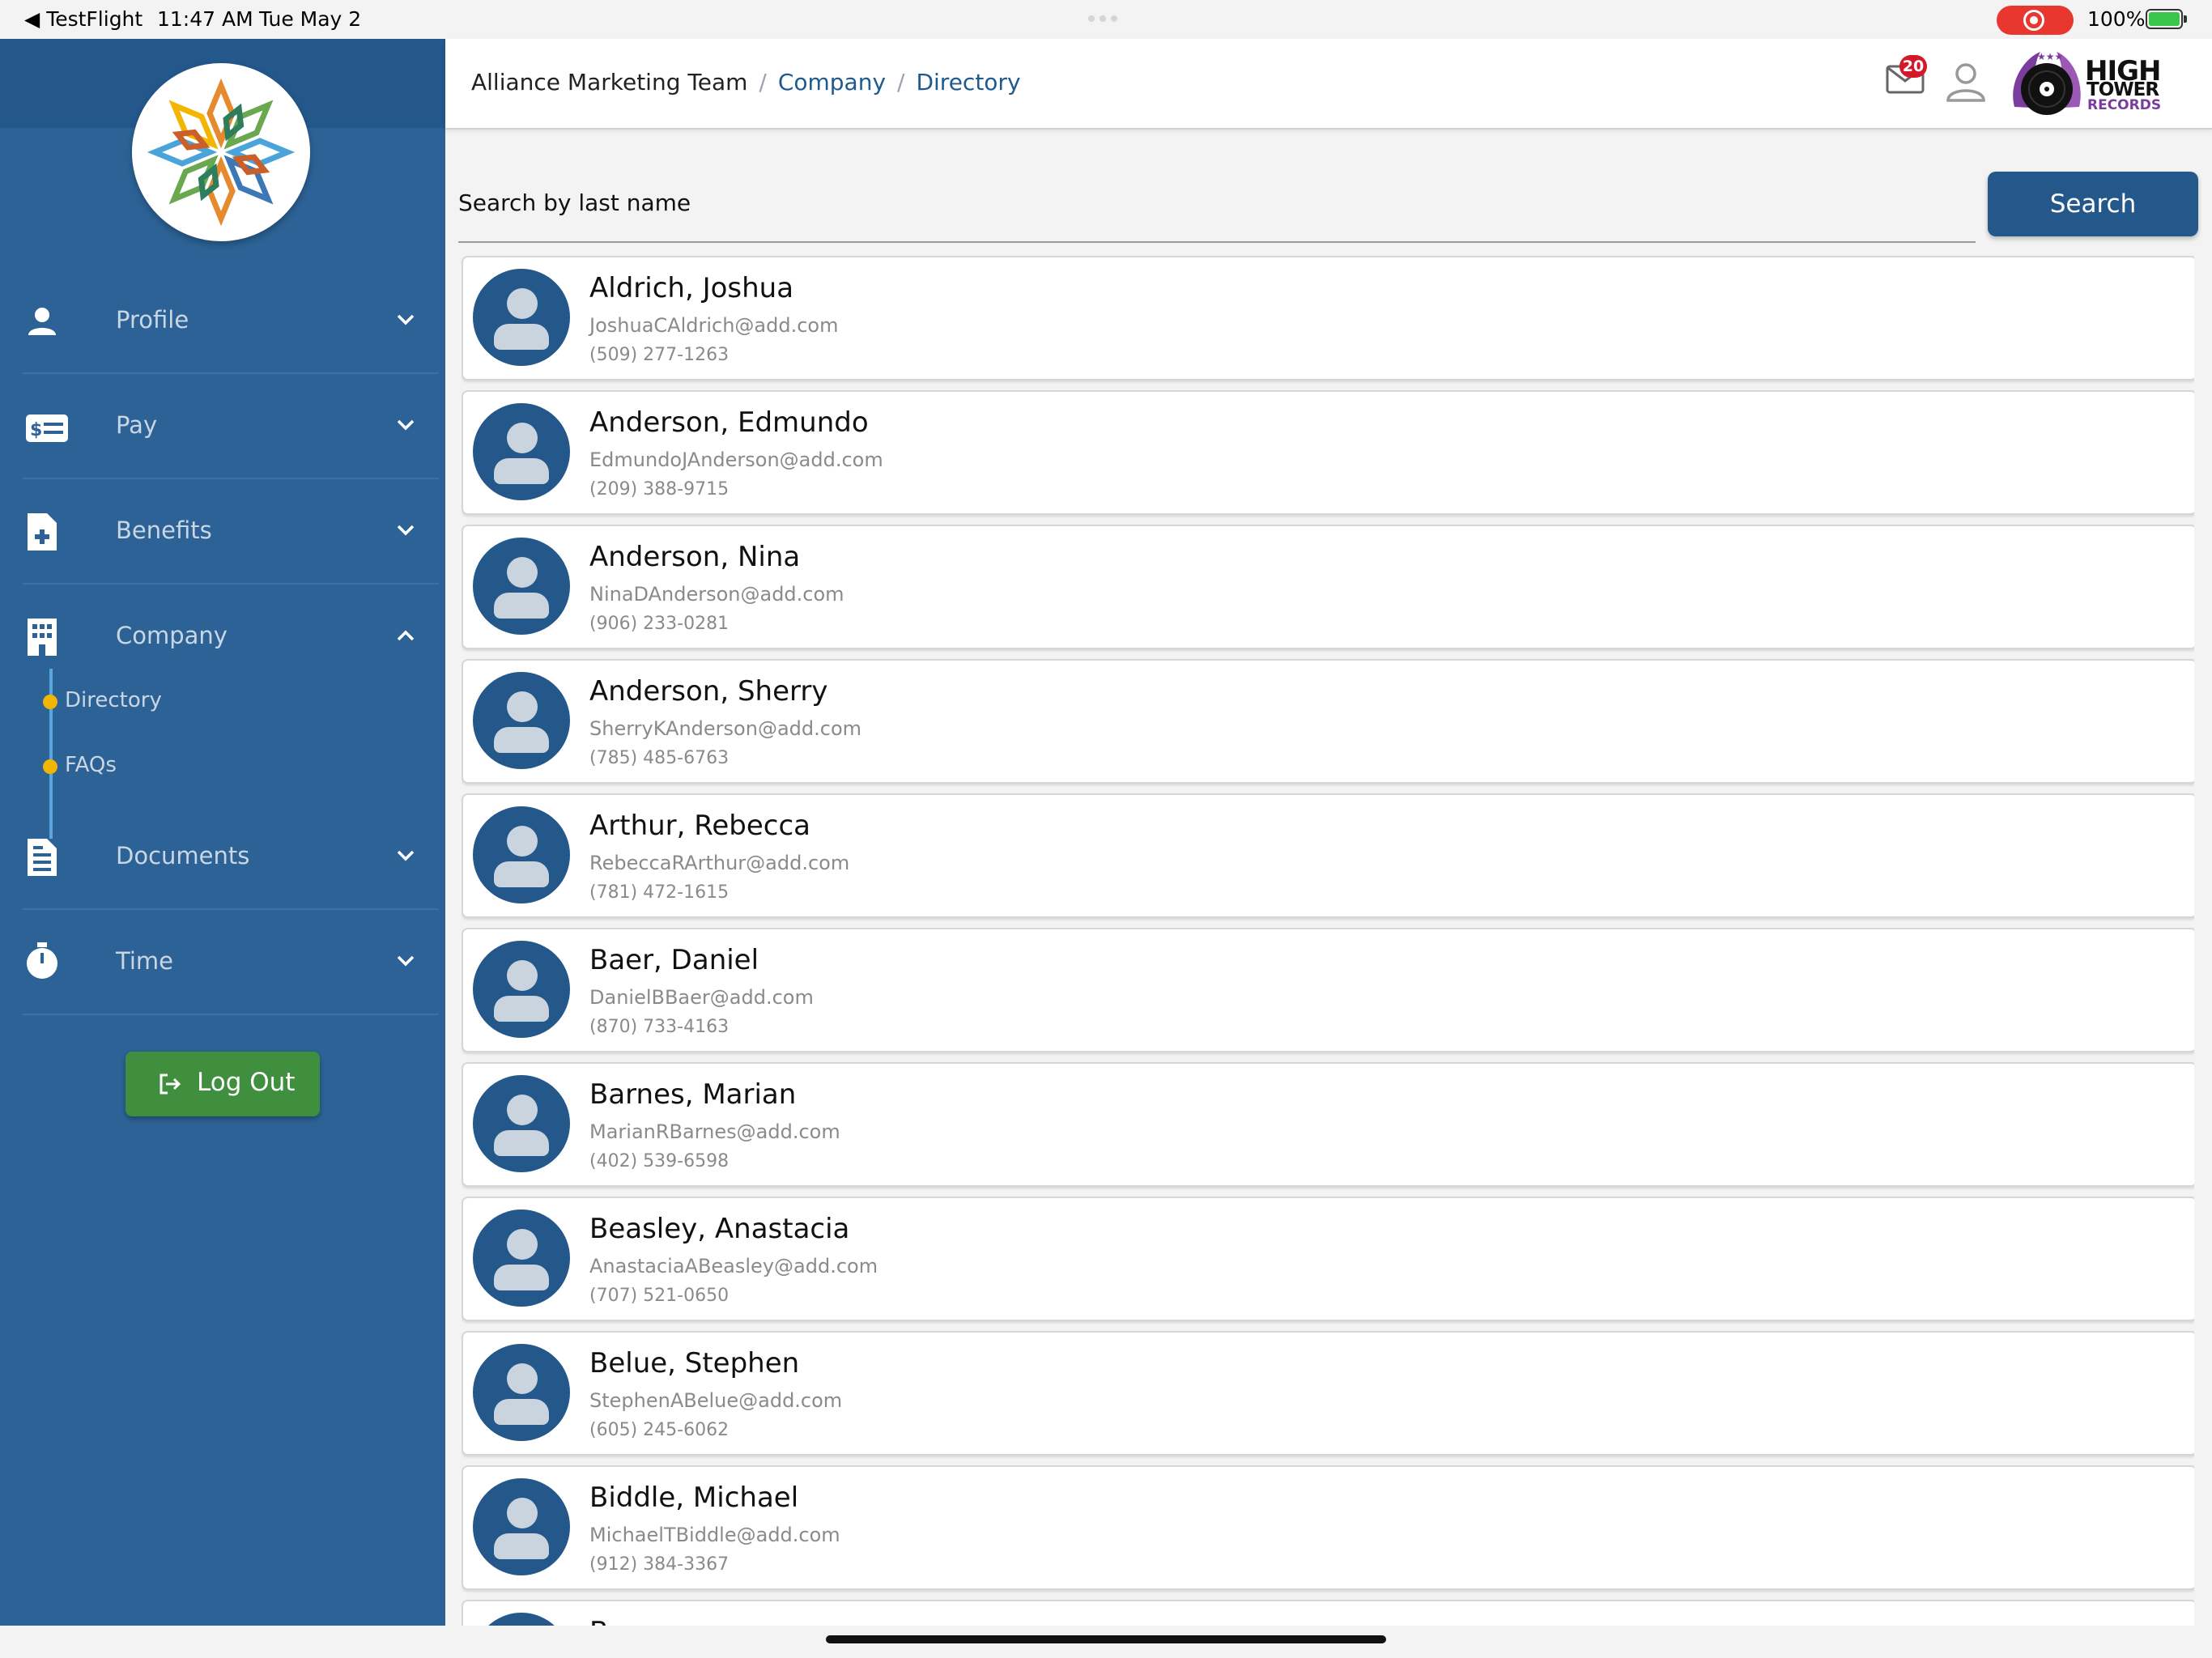 The width and height of the screenshot is (2212, 1658). Describe the element at coordinates (223, 962) in the screenshot. I see `sidebar-item-time: Time` at that location.